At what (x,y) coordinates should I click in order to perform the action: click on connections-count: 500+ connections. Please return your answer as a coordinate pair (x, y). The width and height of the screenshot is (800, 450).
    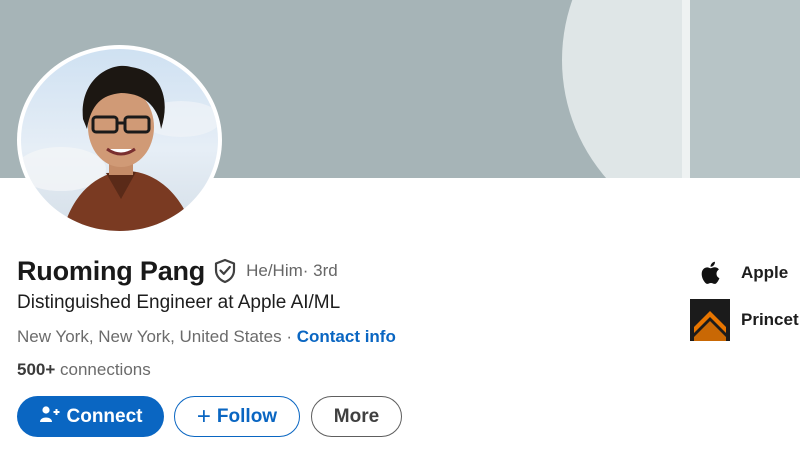
    Looking at the image, I should click on (84, 370).